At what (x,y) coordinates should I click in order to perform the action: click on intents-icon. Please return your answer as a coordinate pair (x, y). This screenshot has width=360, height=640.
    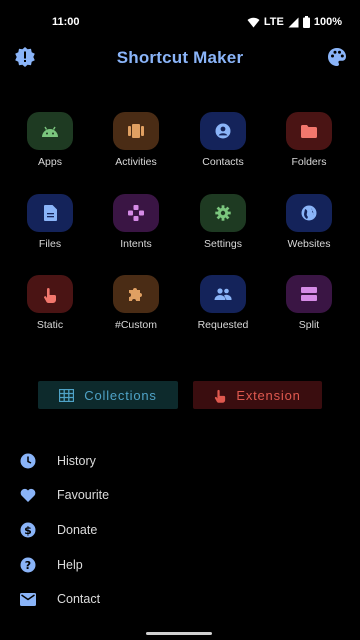
    Looking at the image, I should click on (136, 213).